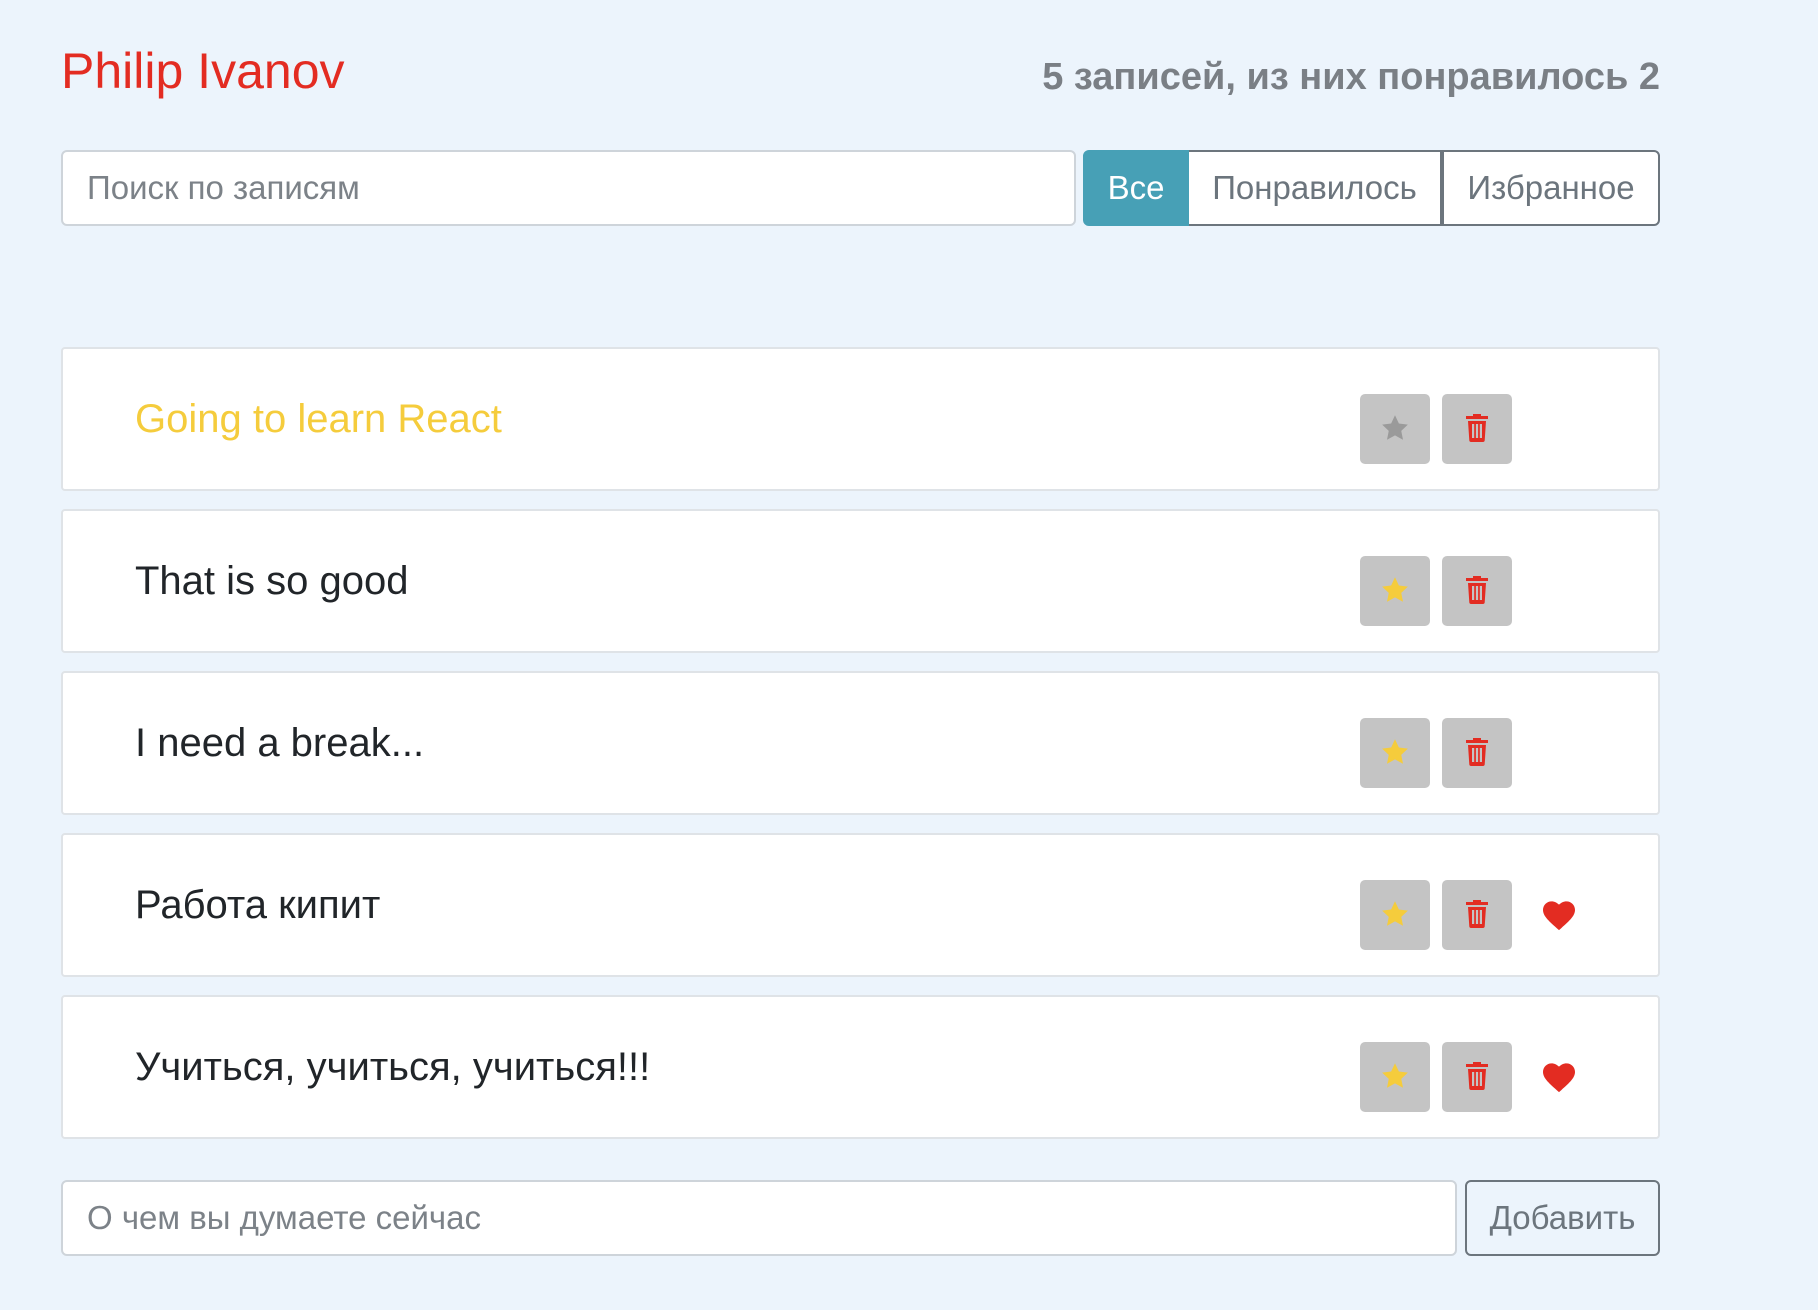 Image resolution: width=1818 pixels, height=1310 pixels. What do you see at coordinates (568, 188) in the screenshot?
I see `search-input` at bounding box center [568, 188].